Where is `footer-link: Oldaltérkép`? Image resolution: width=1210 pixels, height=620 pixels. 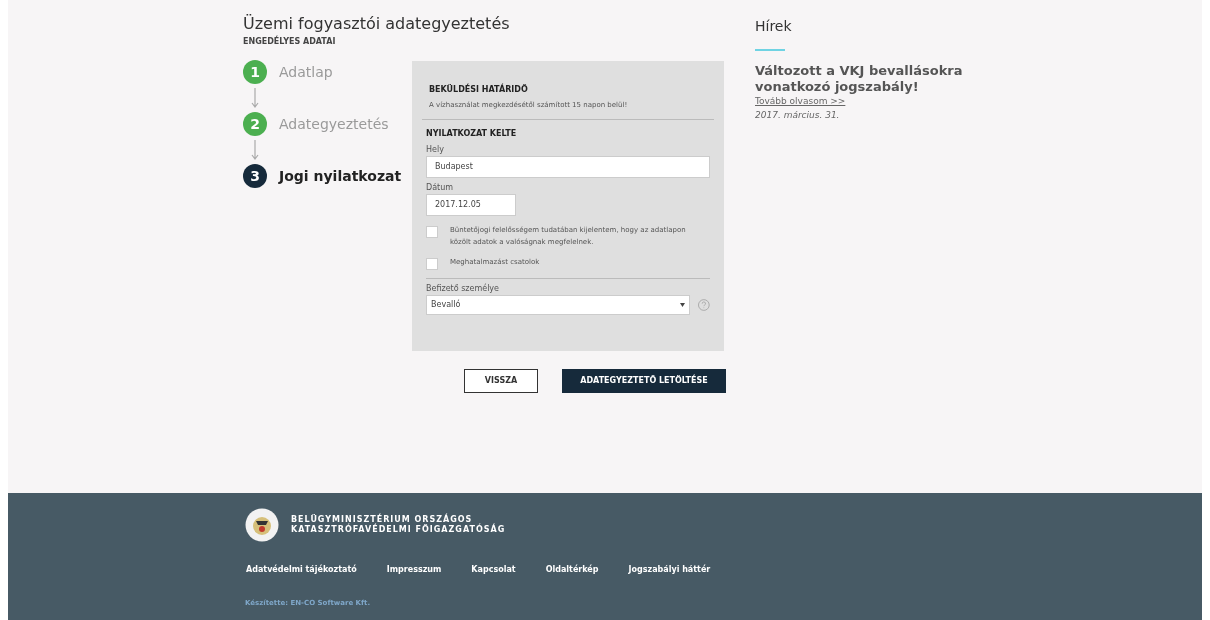
footer-link: Oldaltérkép is located at coordinates (572, 570).